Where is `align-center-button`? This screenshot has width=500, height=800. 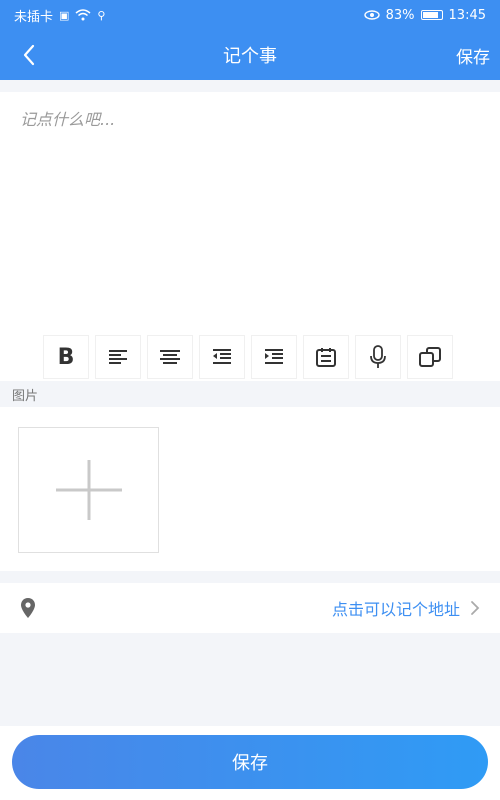
align-center-button is located at coordinates (170, 357).